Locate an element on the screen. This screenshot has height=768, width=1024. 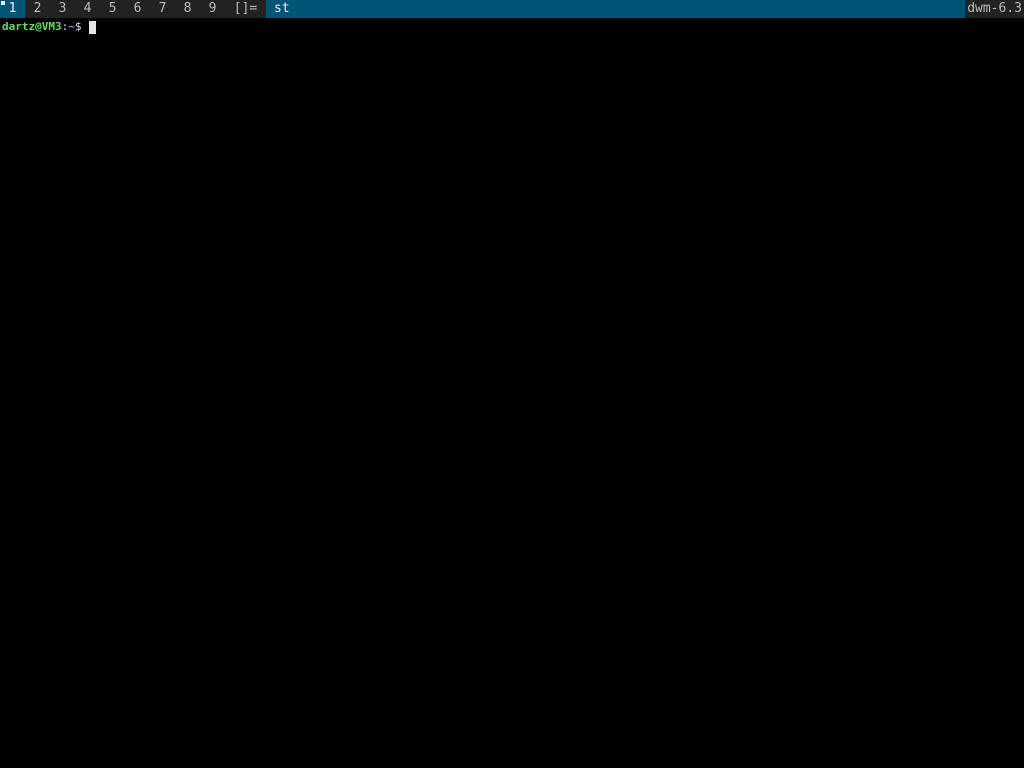
tag-9: 9 is located at coordinates (212, 9).